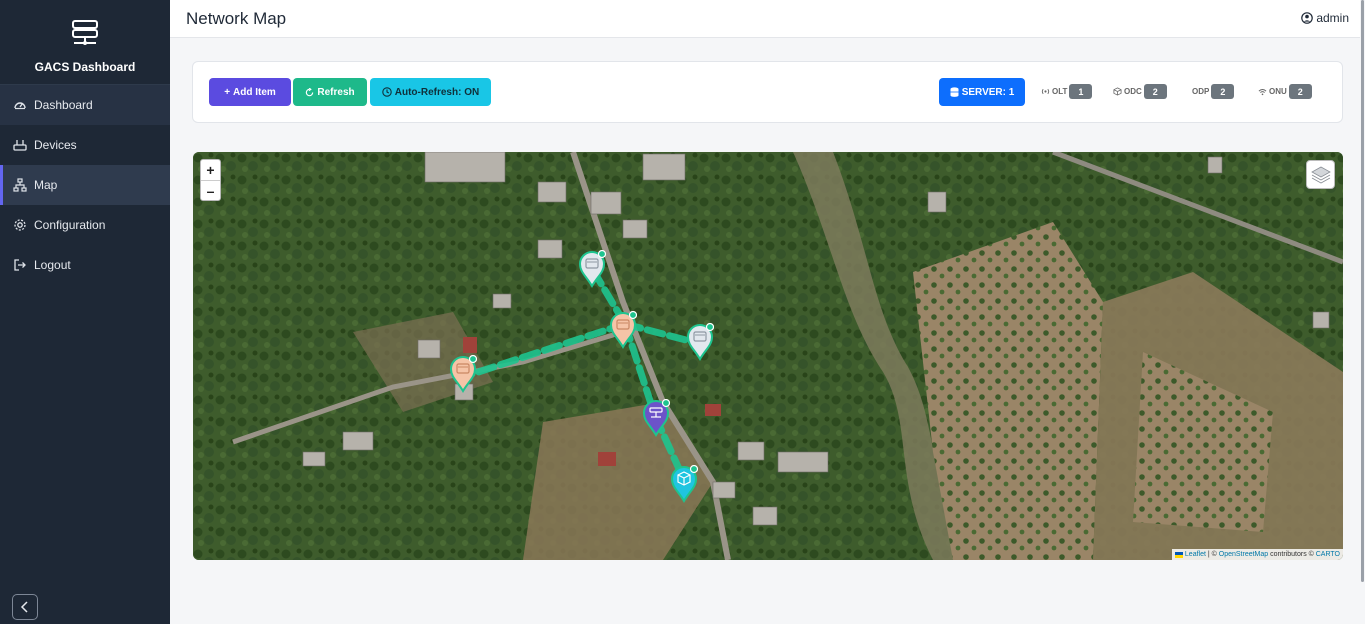 This screenshot has width=1365, height=624. I want to click on ukraine-flag-icon, so click(1178, 554).